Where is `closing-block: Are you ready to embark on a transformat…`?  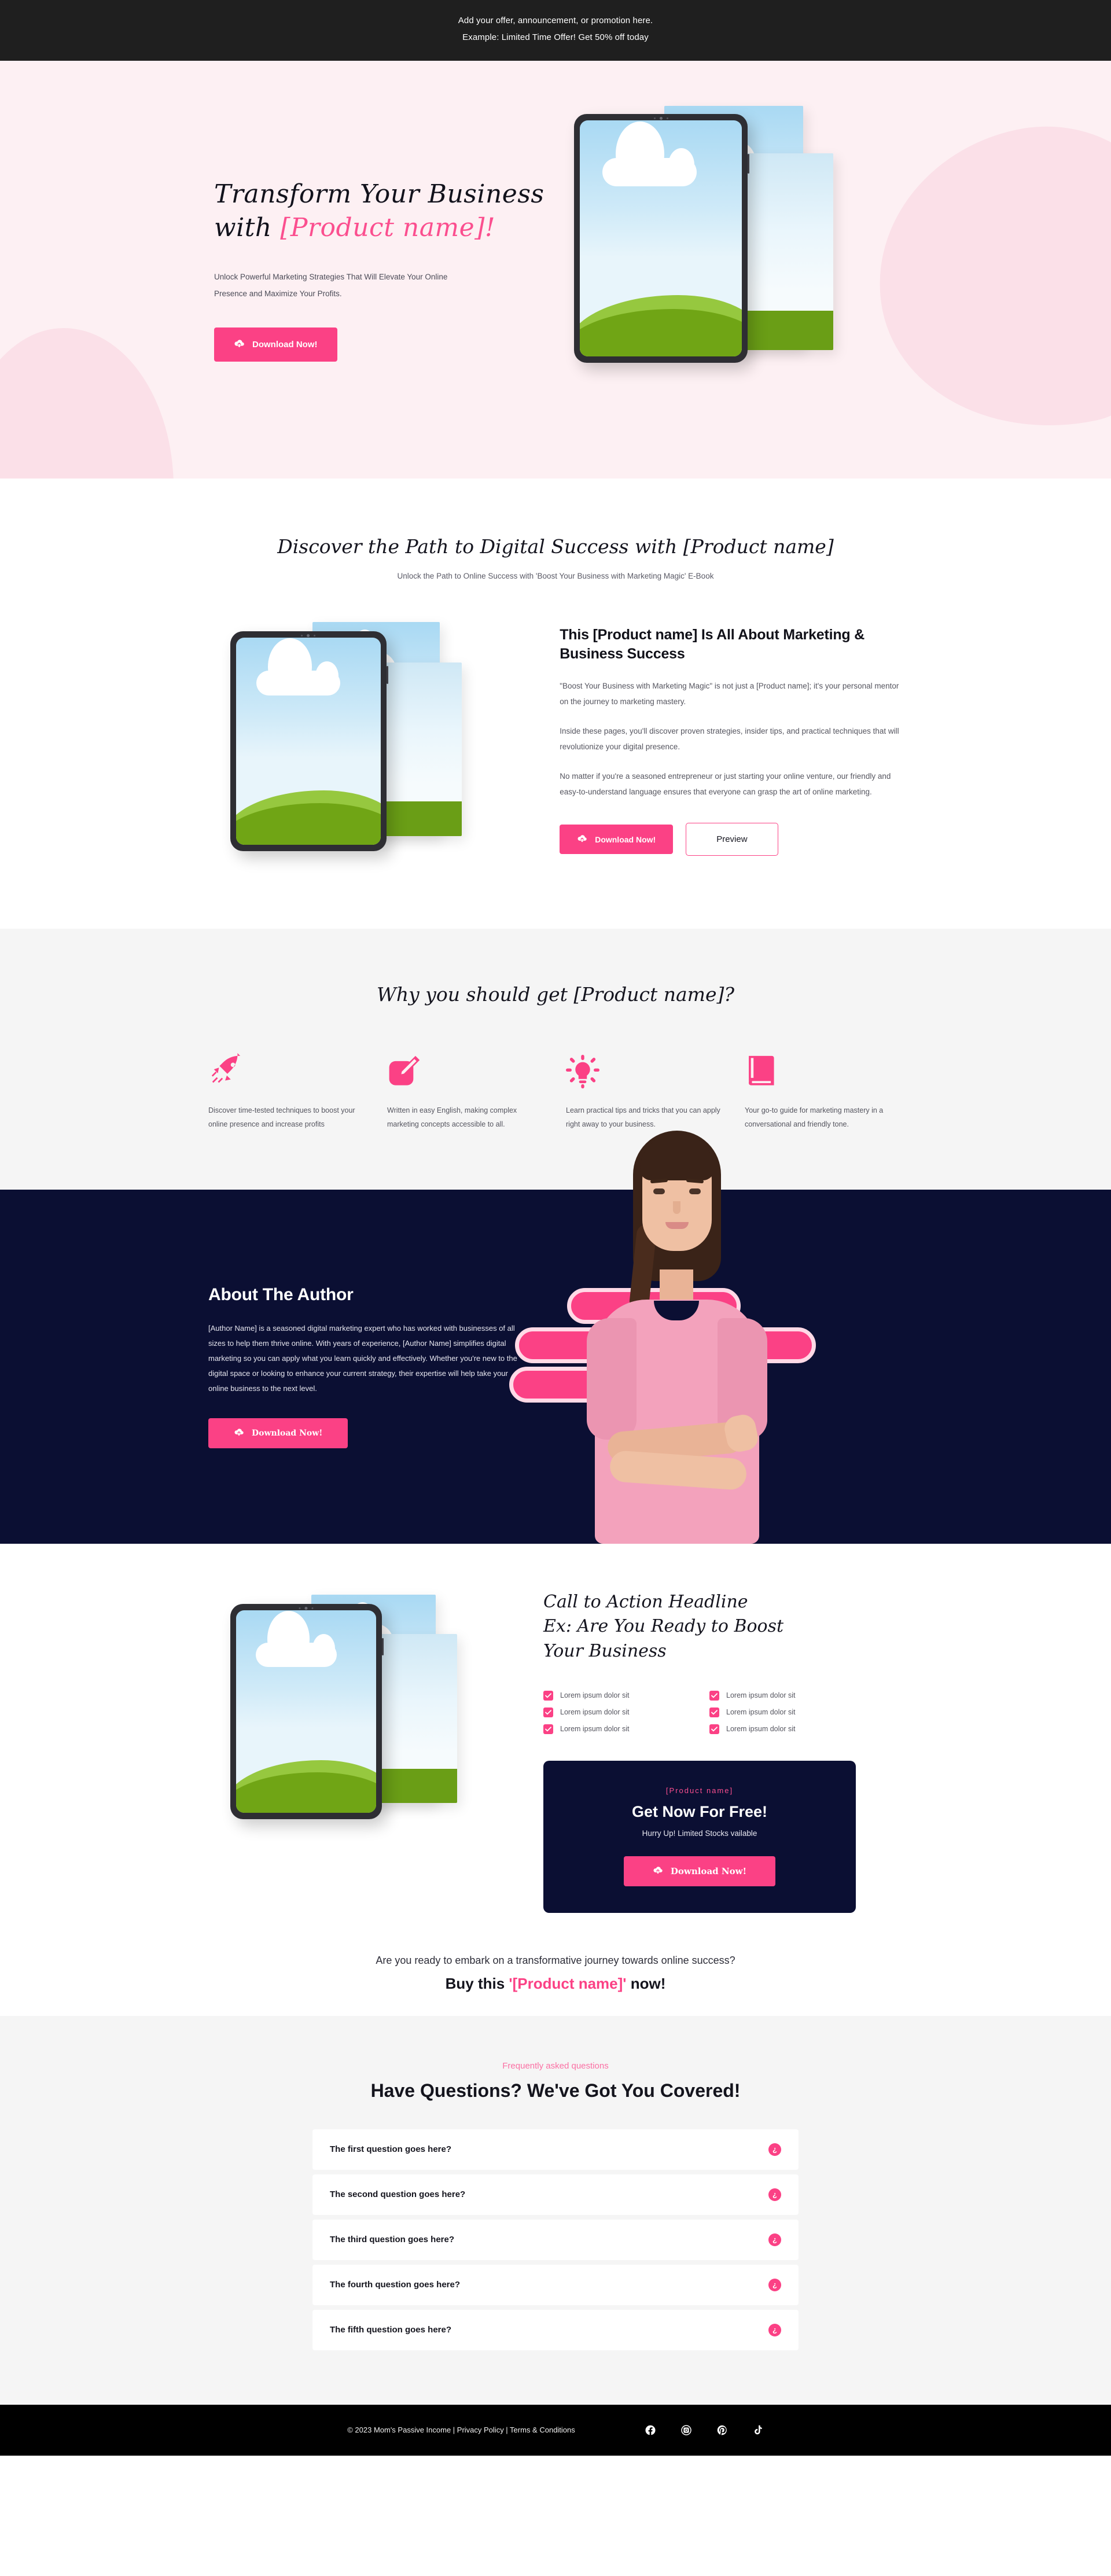 closing-block: Are you ready to embark on a transformat… is located at coordinates (555, 1974).